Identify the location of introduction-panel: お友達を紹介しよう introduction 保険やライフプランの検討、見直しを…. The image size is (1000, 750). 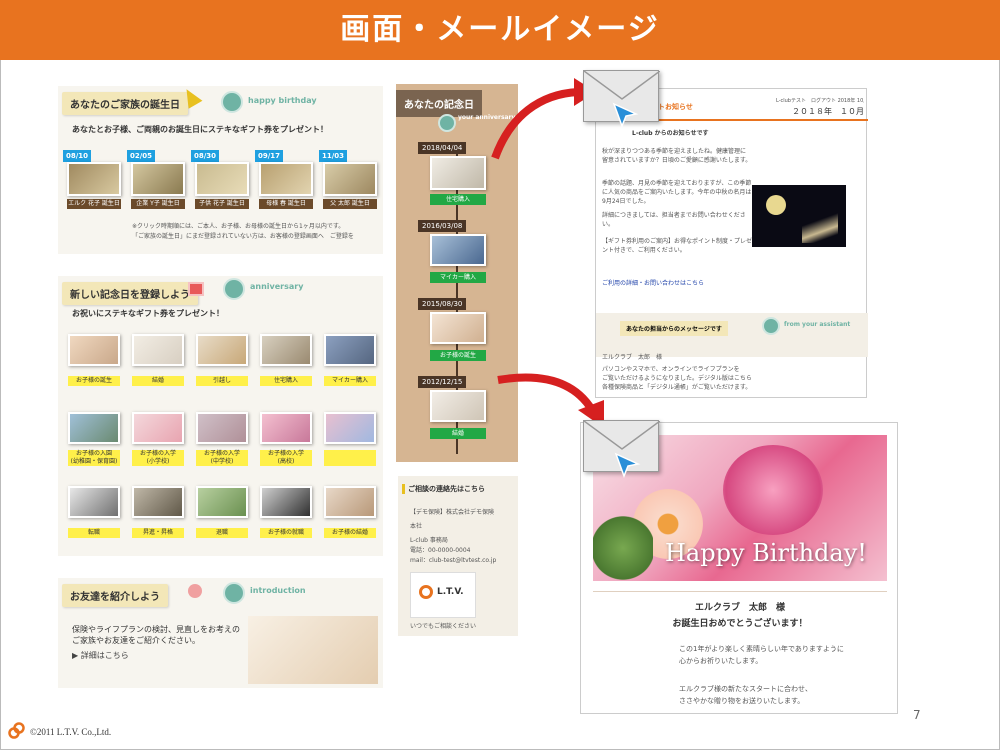
(220, 633).